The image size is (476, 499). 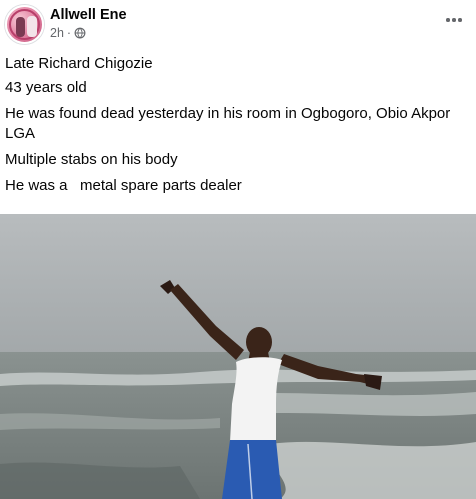 What do you see at coordinates (80, 33) in the screenshot?
I see `globe-icon` at bounding box center [80, 33].